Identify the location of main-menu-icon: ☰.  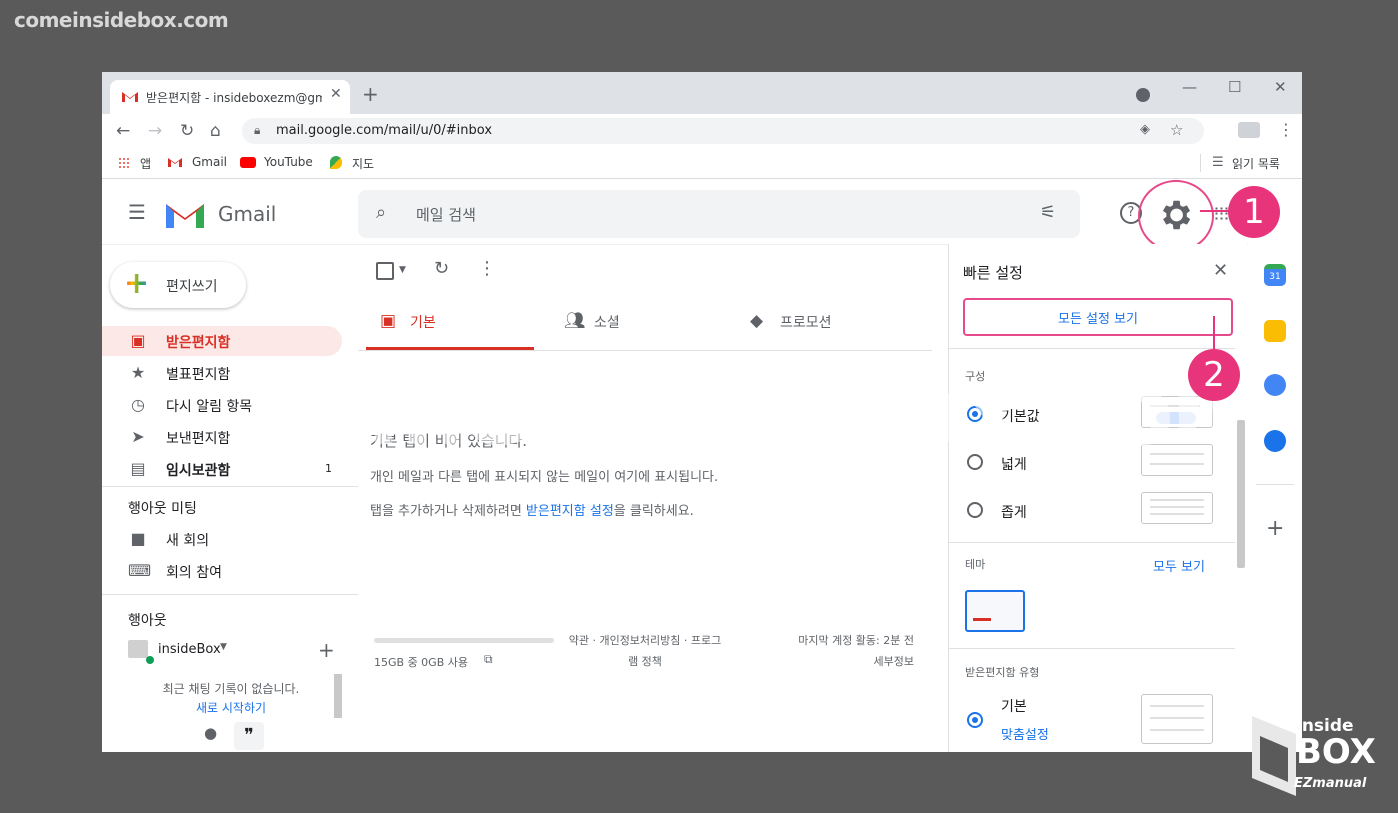
(137, 212).